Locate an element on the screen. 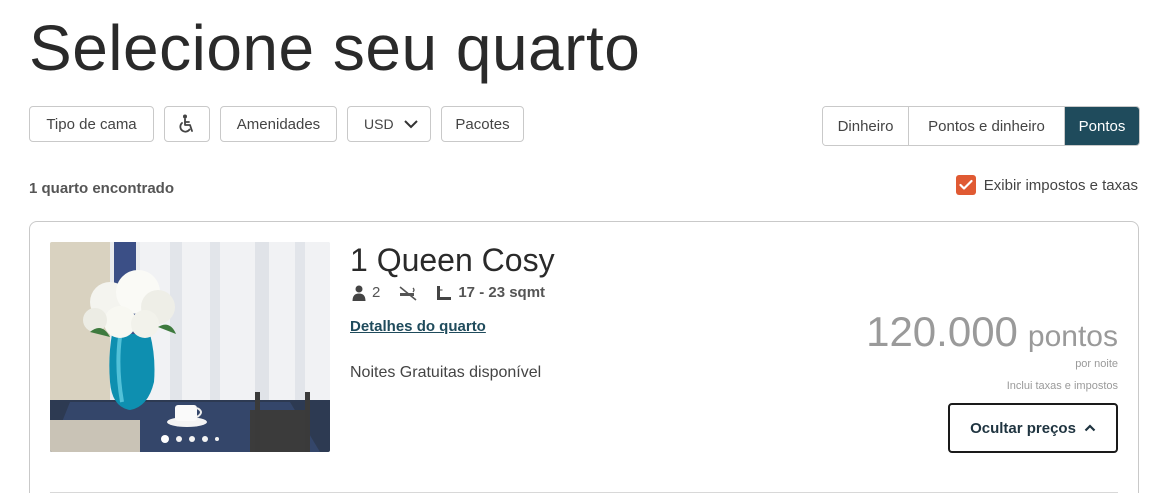 Image resolution: width=1156 pixels, height=493 pixels. free-nights-note: Noites Gratuitas disponível is located at coordinates (446, 372).